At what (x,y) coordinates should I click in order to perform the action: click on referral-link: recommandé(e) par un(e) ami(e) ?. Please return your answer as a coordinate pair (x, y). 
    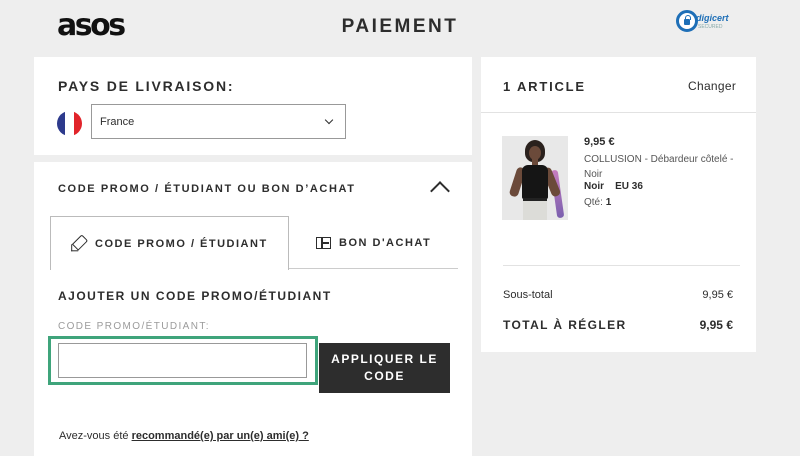
    Looking at the image, I should click on (220, 436).